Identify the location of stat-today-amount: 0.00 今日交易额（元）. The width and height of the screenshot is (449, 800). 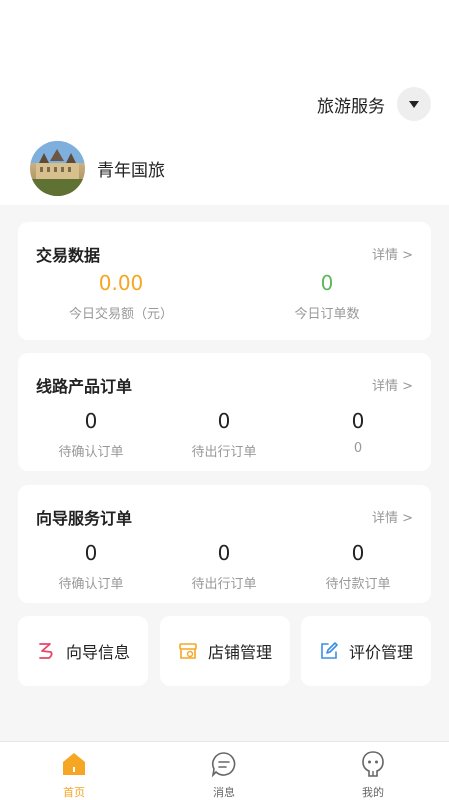
(121, 296).